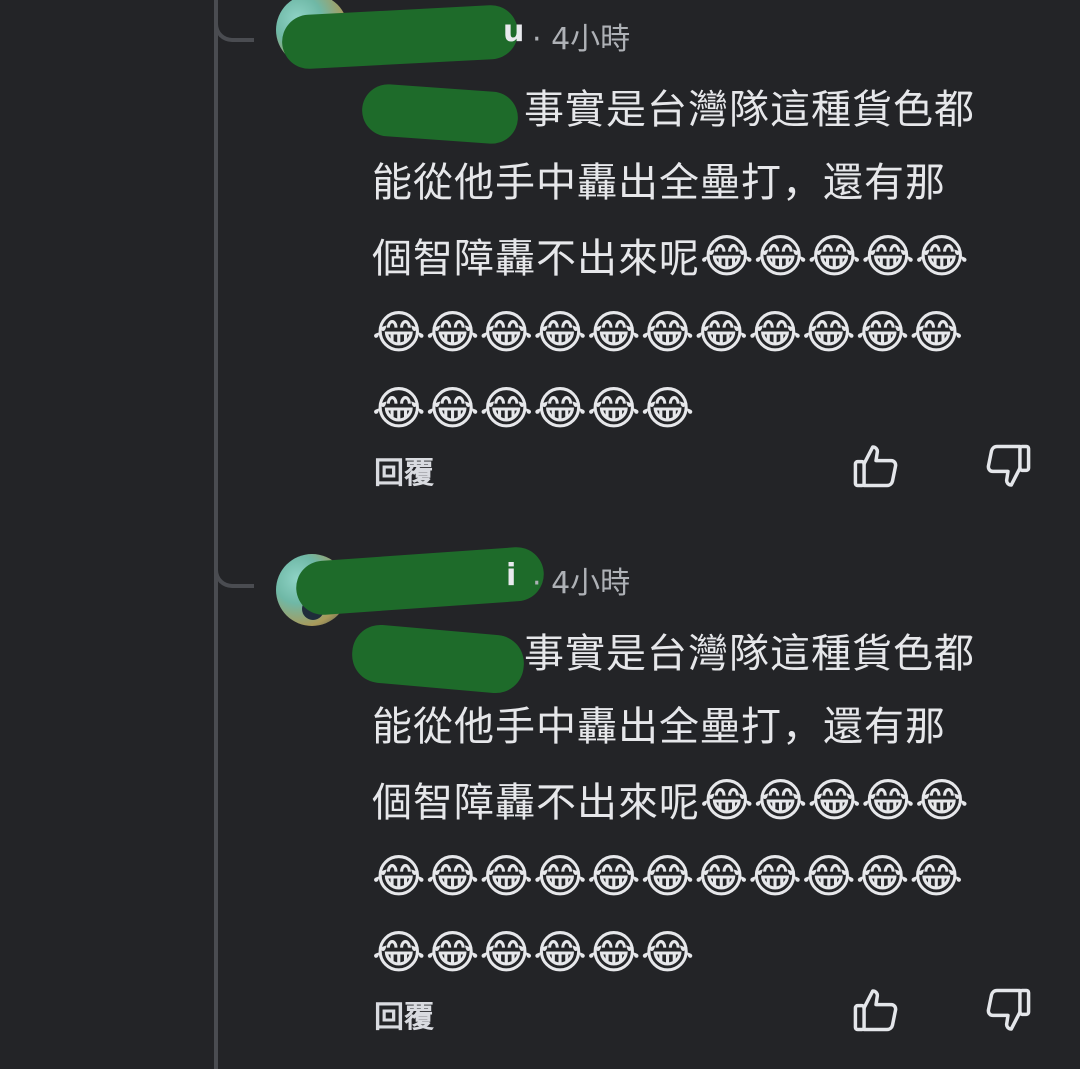 This screenshot has width=1080, height=1069. What do you see at coordinates (511, 575) in the screenshot?
I see `username: i` at bounding box center [511, 575].